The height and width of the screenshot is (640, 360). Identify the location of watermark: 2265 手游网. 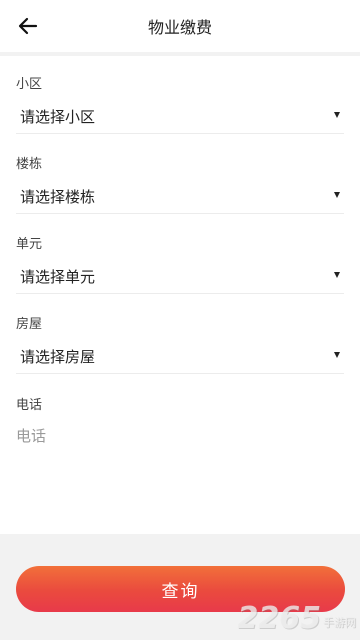
(297, 619).